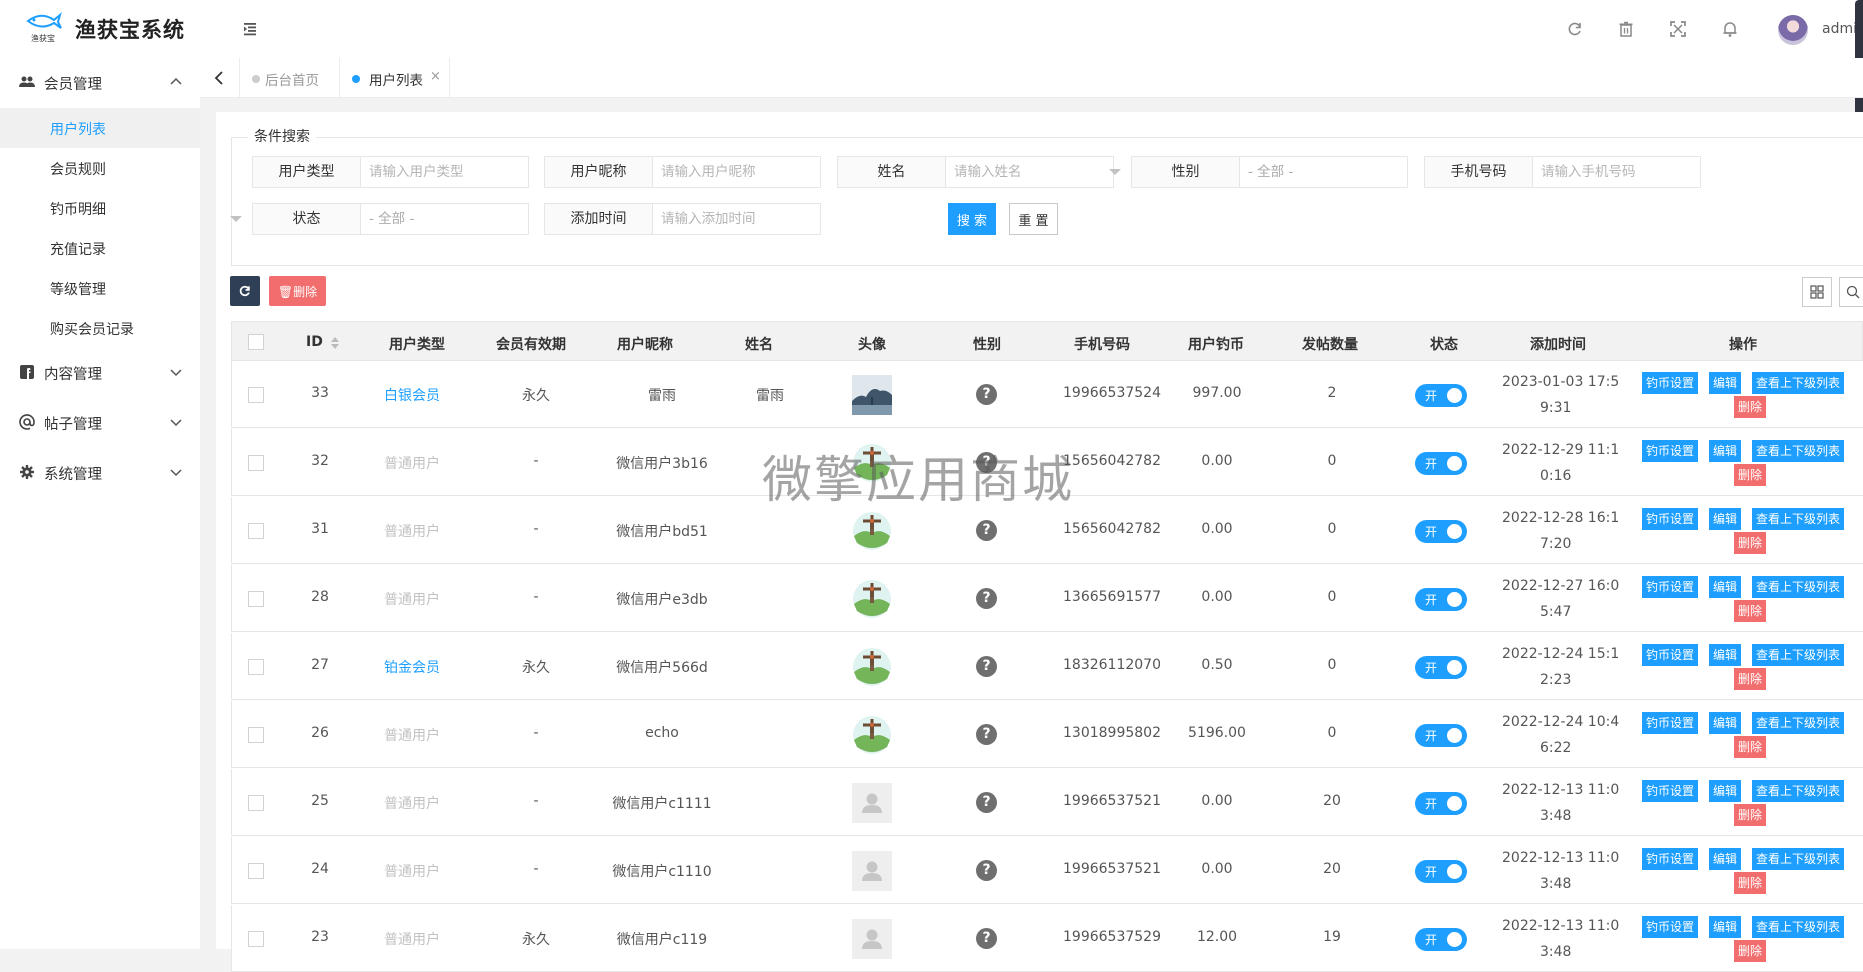 The height and width of the screenshot is (972, 1863). What do you see at coordinates (1323, 172) in the screenshot?
I see `gender-select: - 全部 -` at bounding box center [1323, 172].